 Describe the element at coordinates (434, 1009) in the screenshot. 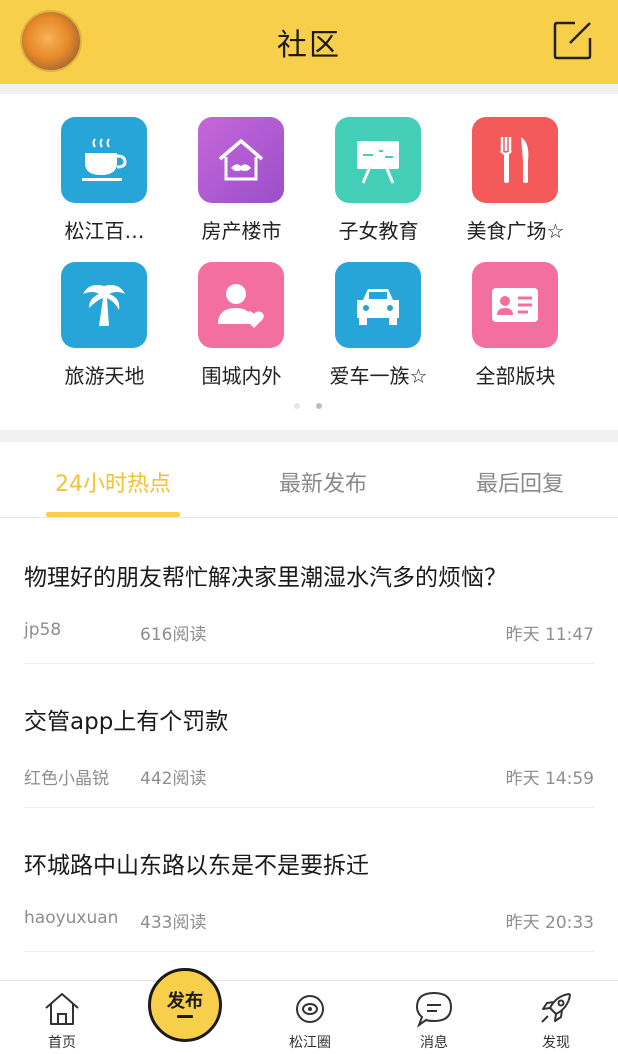

I see `chat-bubble-icon` at that location.